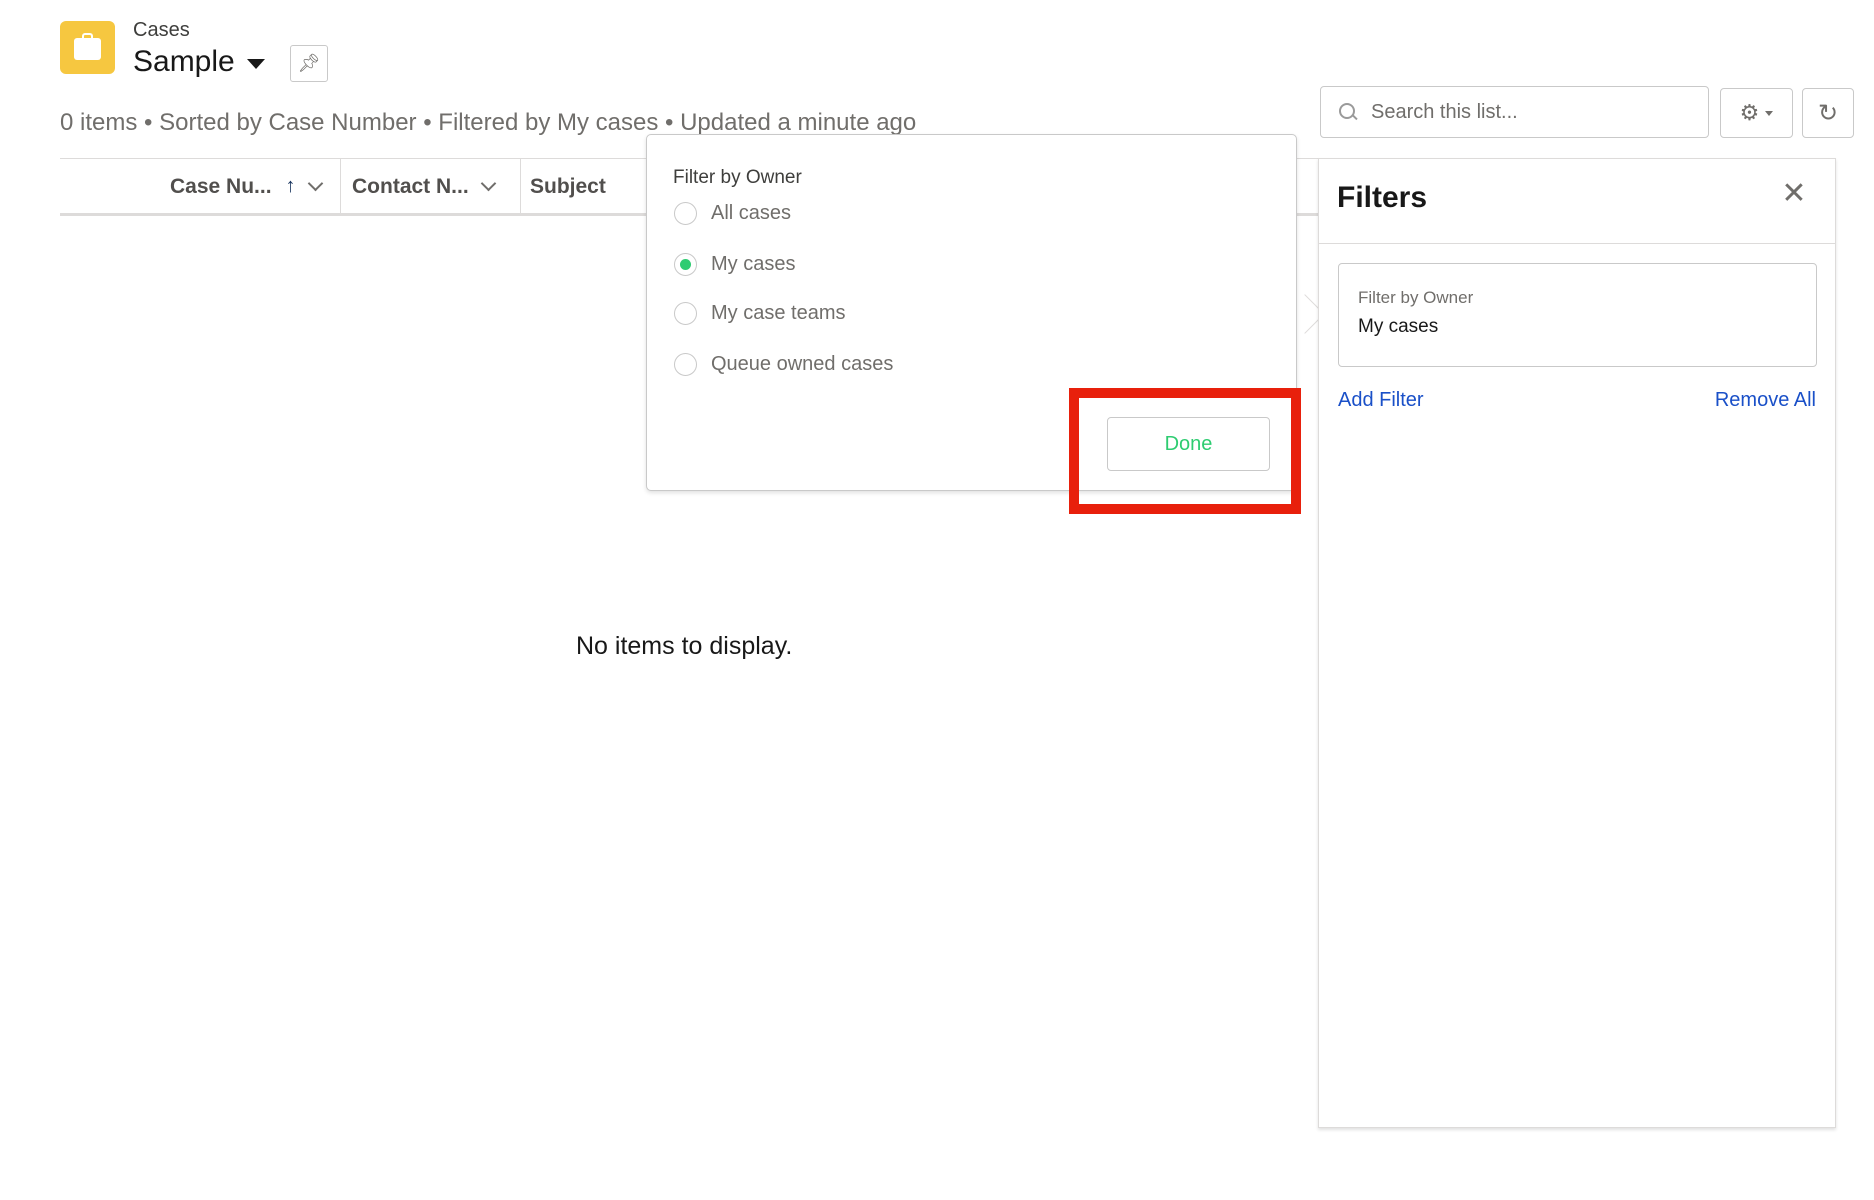  What do you see at coordinates (255, 64) in the screenshot?
I see `caret-down-icon` at bounding box center [255, 64].